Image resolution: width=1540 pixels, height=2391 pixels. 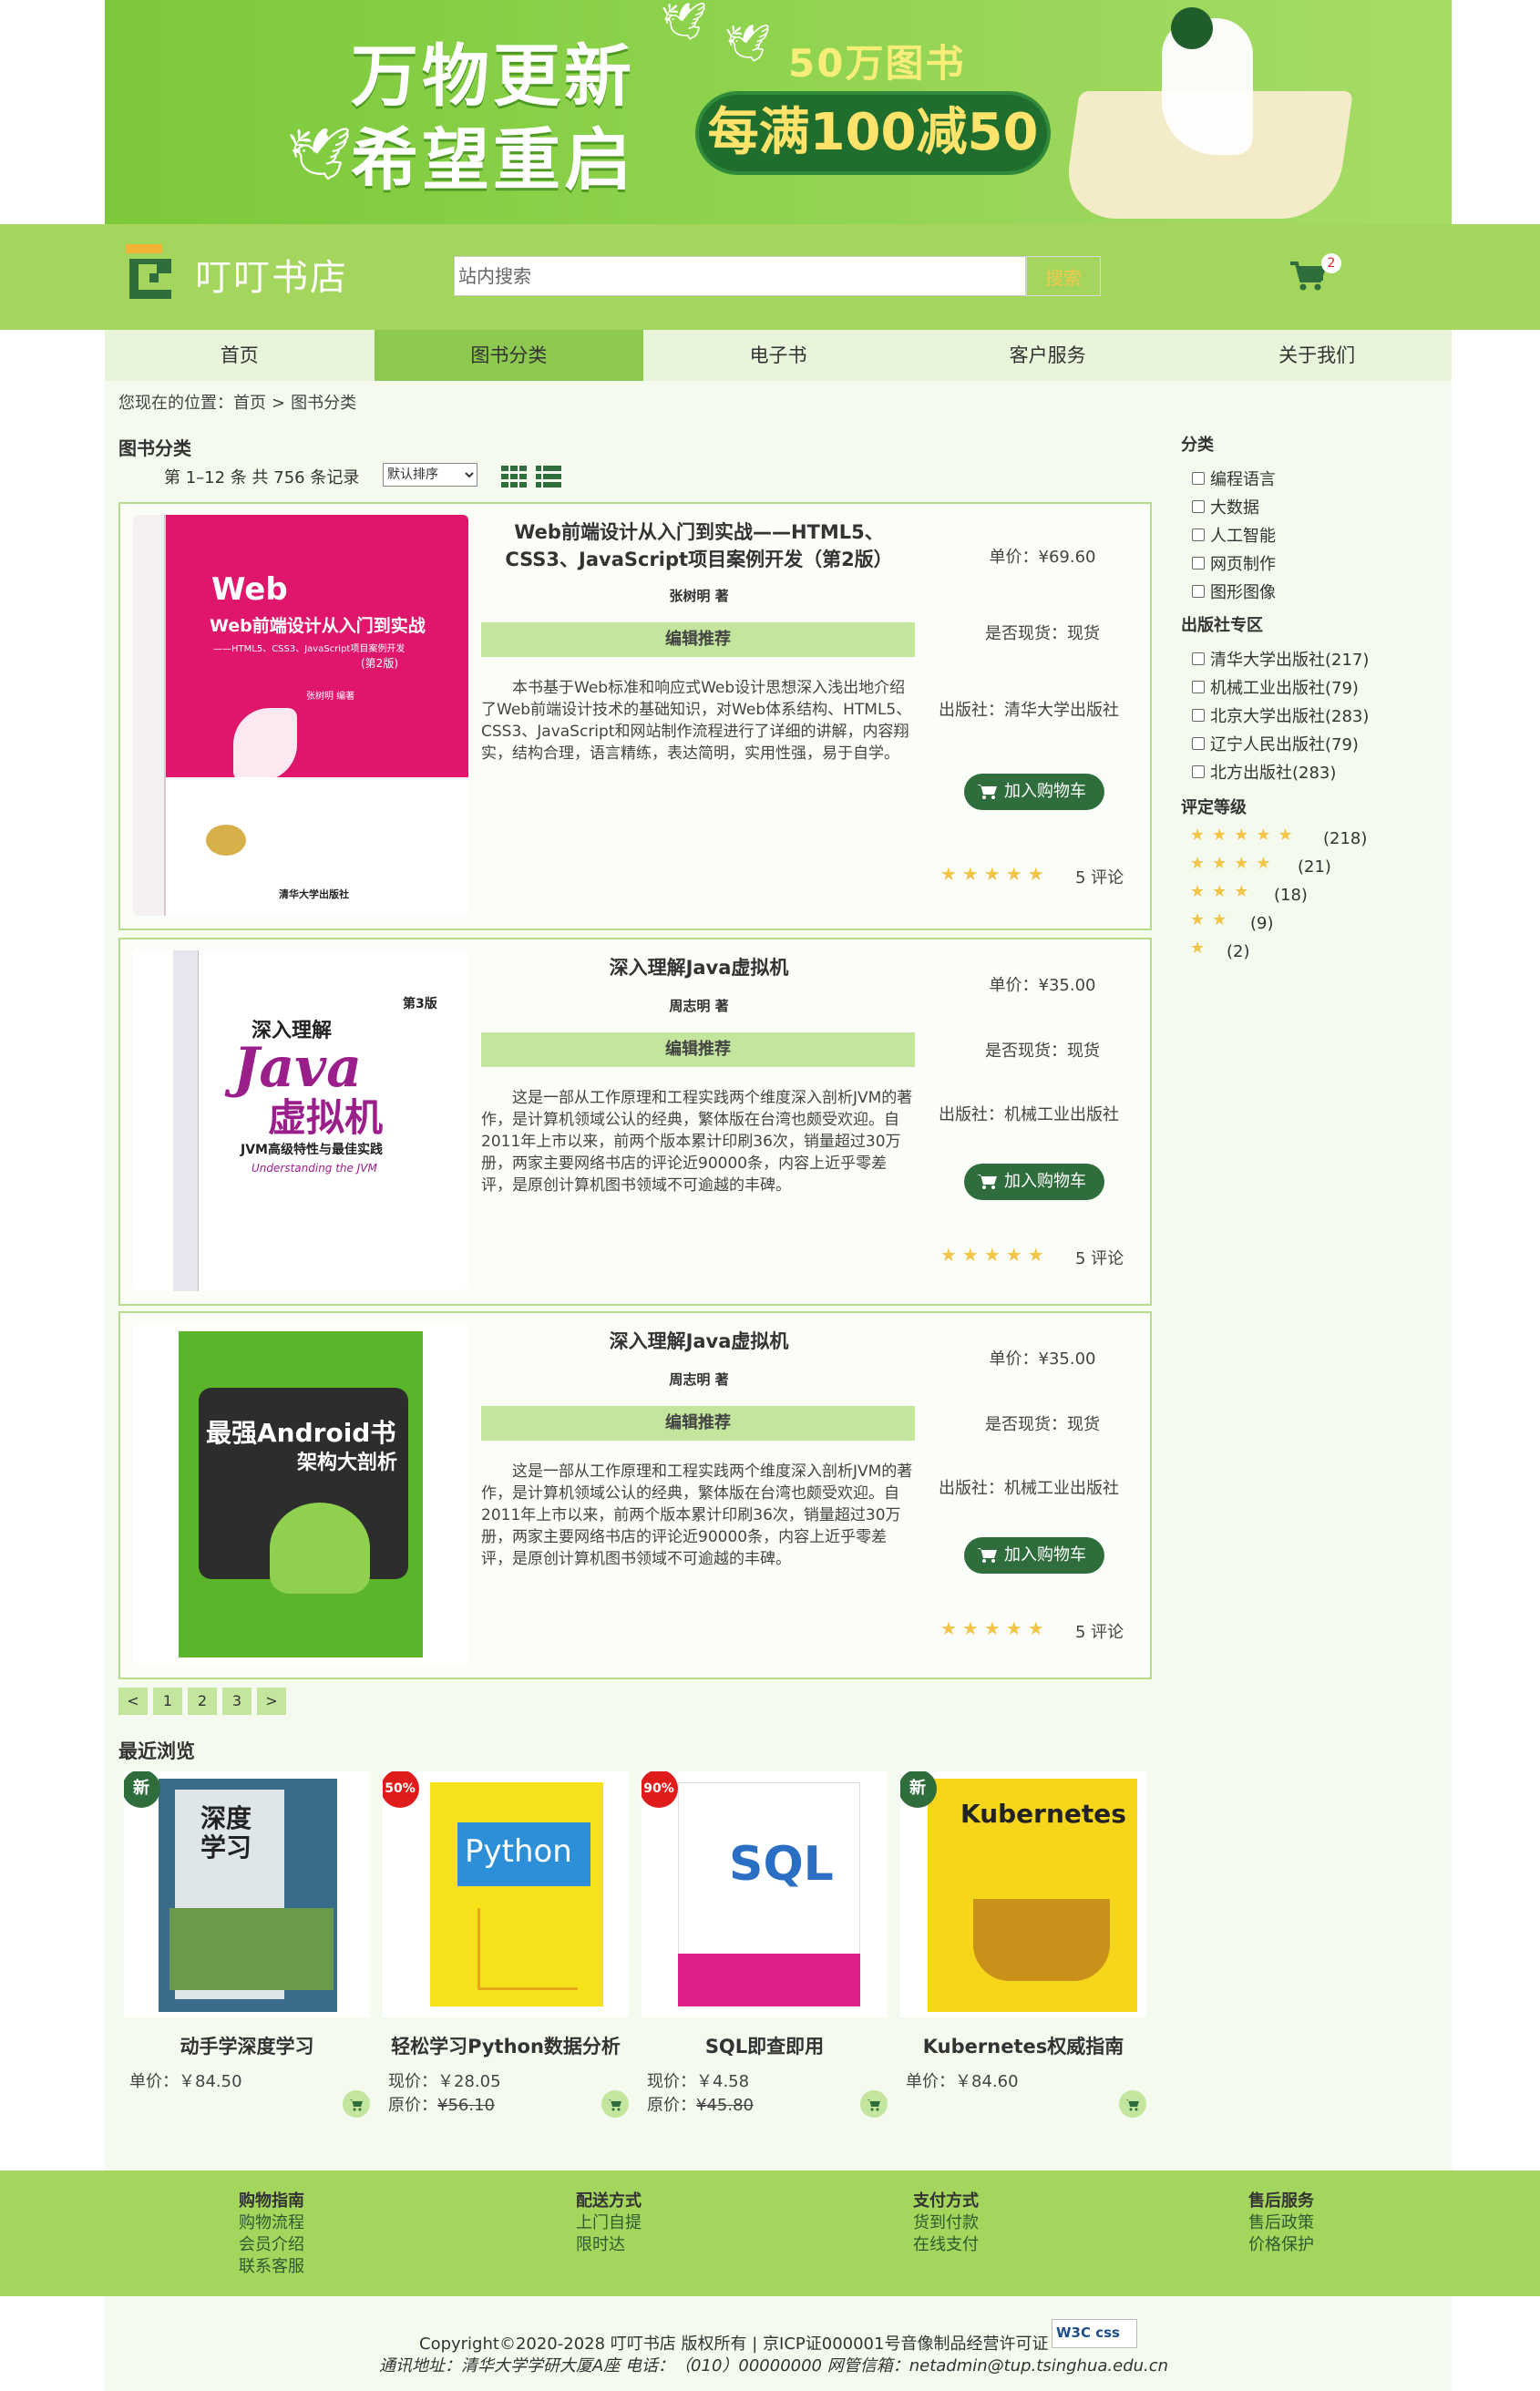 I want to click on recent-item-name: Kubernetes权威指南, so click(x=1023, y=2046).